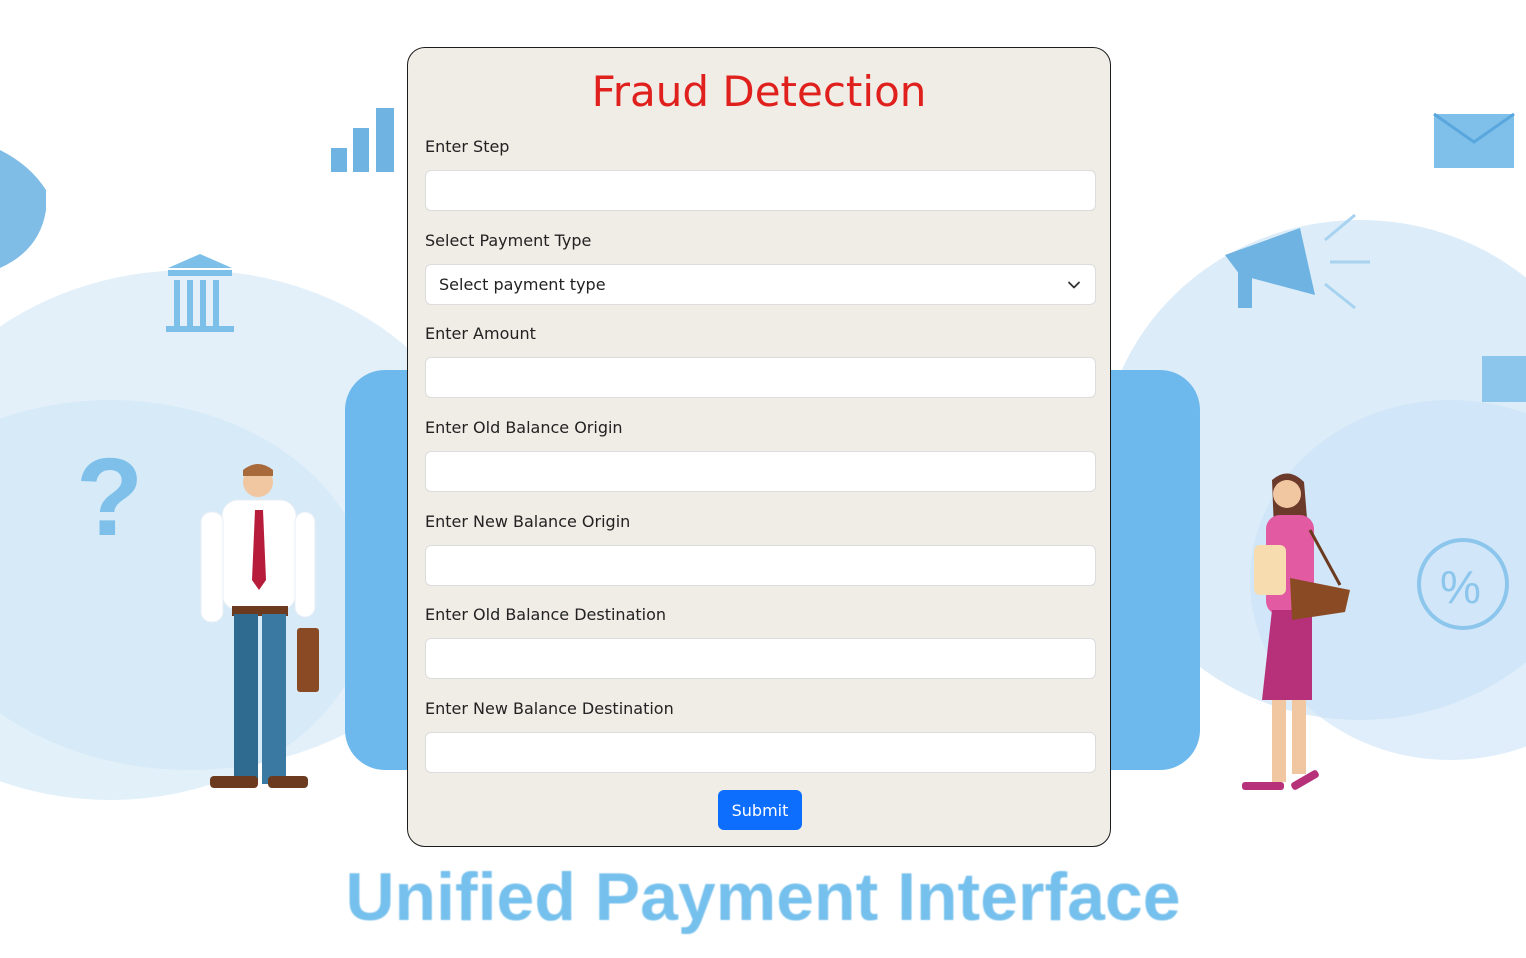 Image resolution: width=1526 pixels, height=958 pixels. I want to click on amount-label: Enter Amount, so click(480, 333).